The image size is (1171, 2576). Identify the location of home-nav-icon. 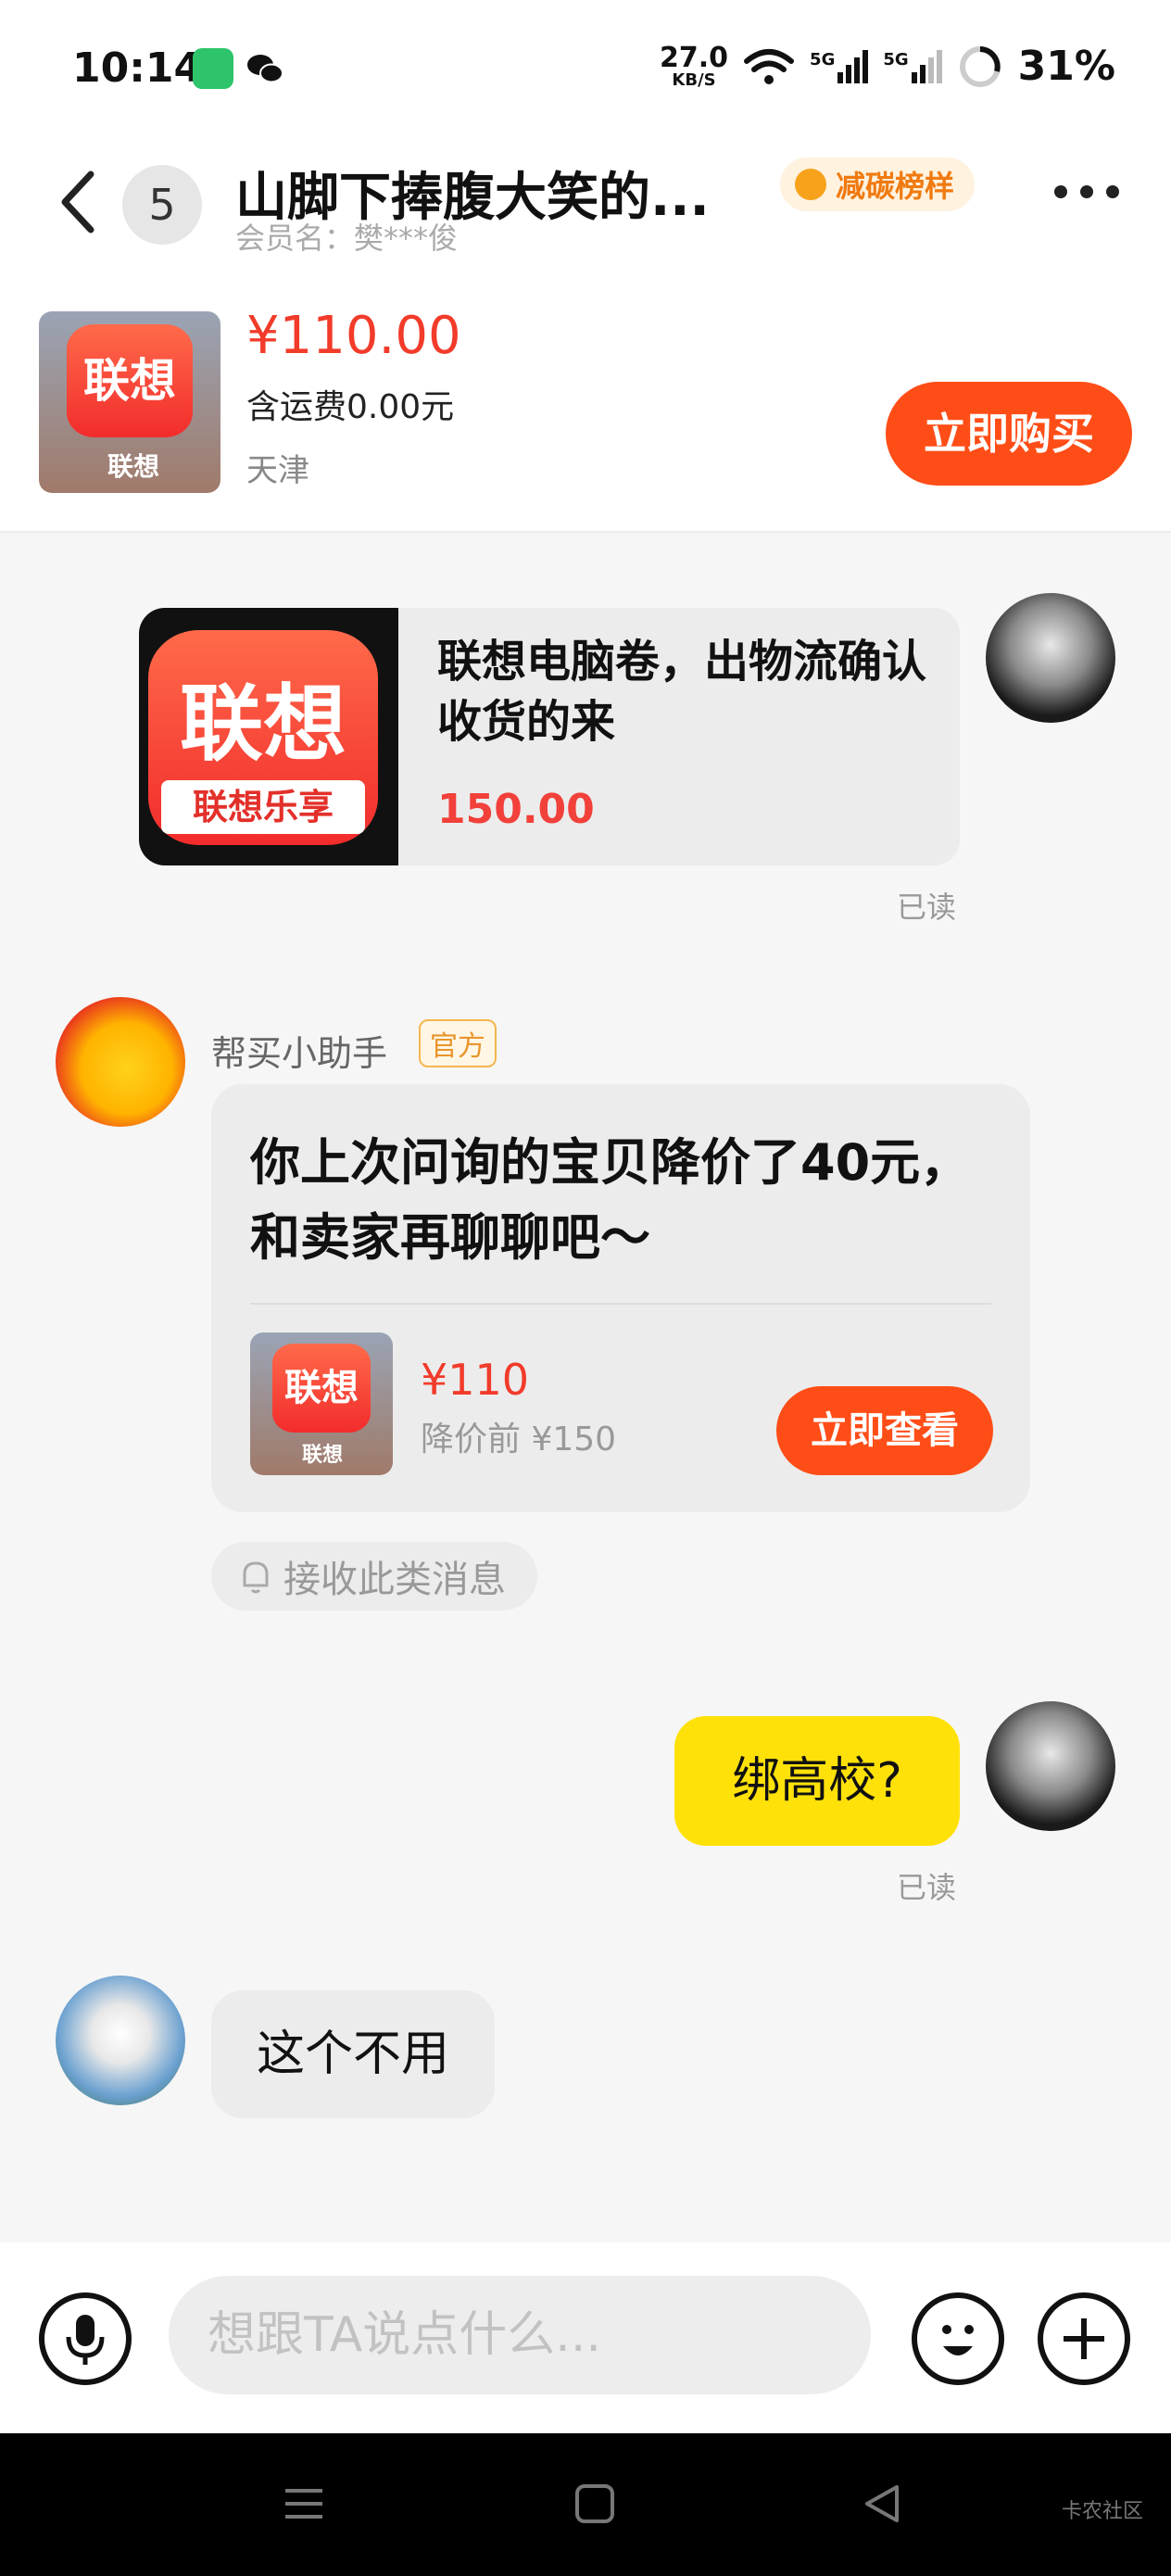
(595, 2504).